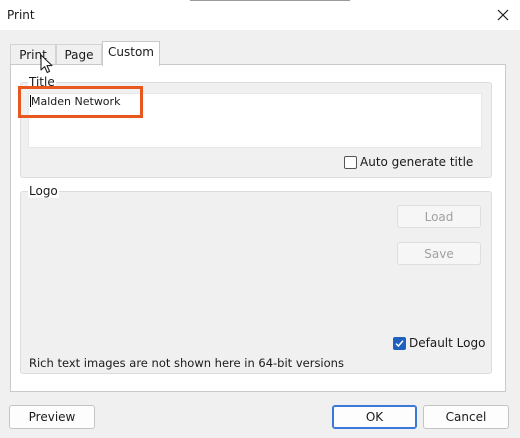 The image size is (520, 438). I want to click on preview-button-label: Preview, so click(52, 417).